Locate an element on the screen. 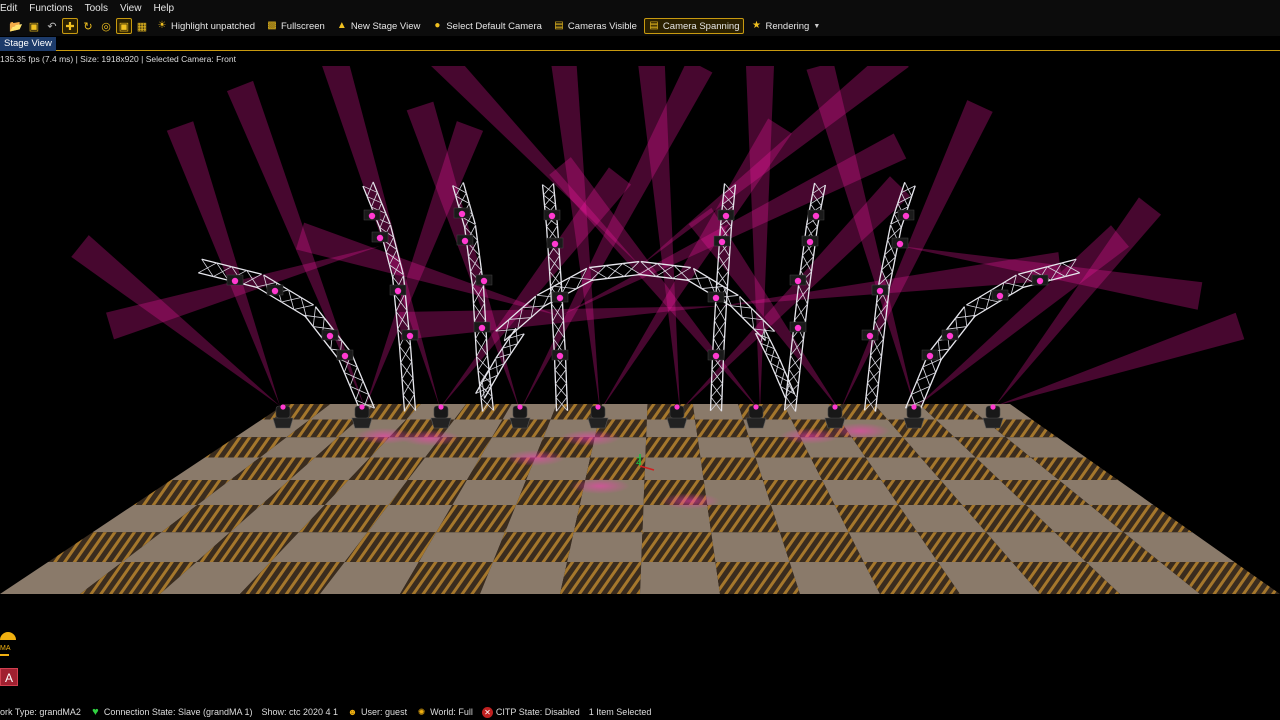 This screenshot has height=720, width=1280. select-default-camera-button: ● Select Default Camera is located at coordinates (486, 26).